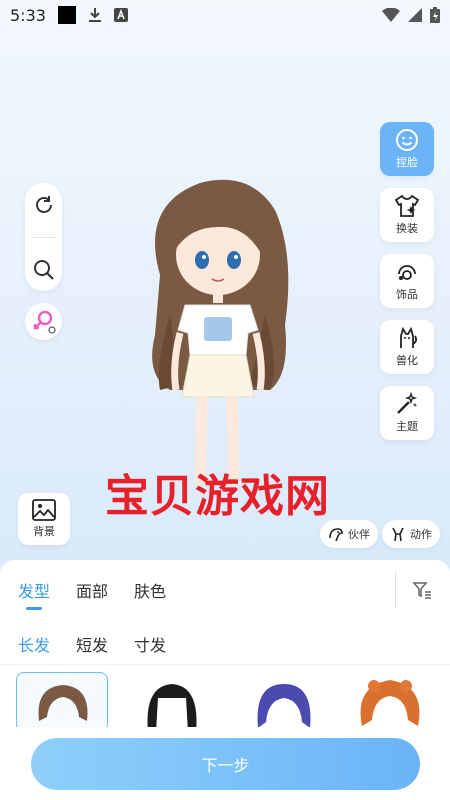 The image size is (450, 800). Describe the element at coordinates (34, 590) in the screenshot. I see `tab-hairstyle: 发型` at that location.